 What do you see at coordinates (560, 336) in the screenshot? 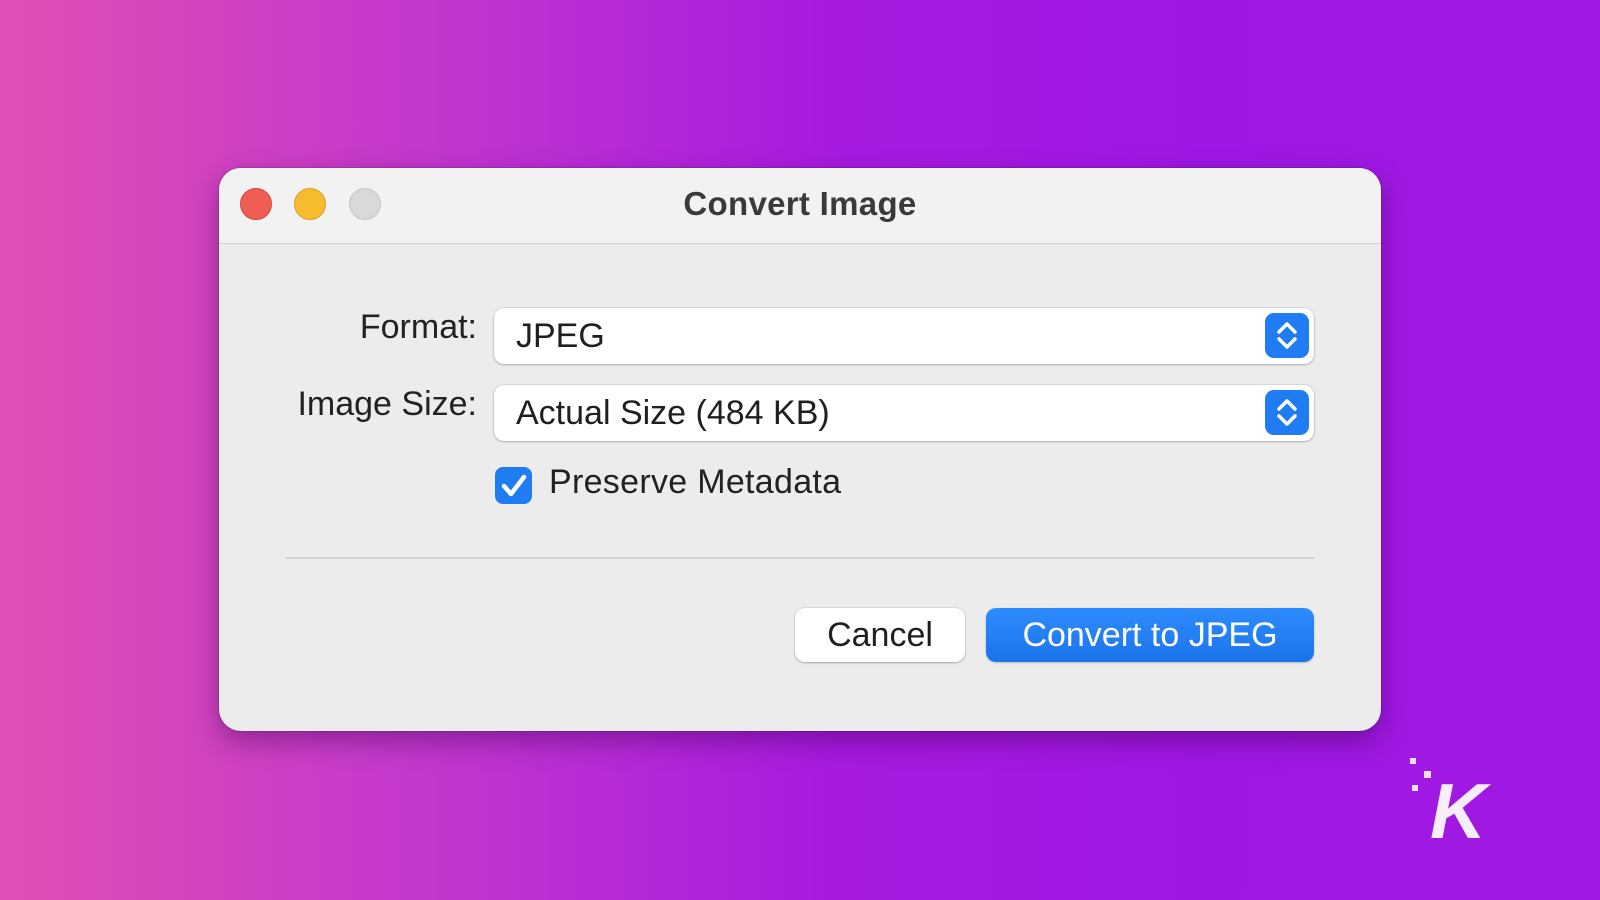
I see `format-select-value: JPEG` at bounding box center [560, 336].